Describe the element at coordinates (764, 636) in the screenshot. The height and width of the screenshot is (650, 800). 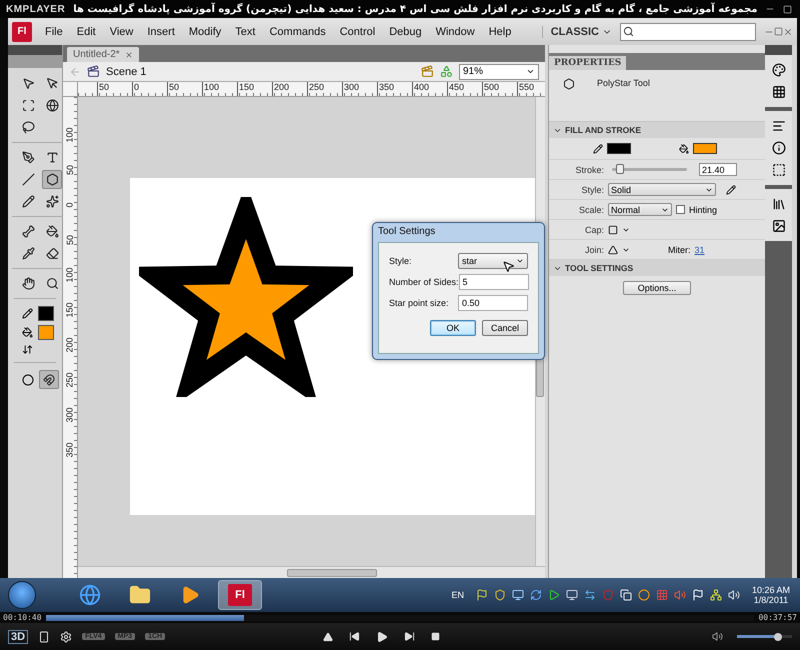
I see `volume-slider` at that location.